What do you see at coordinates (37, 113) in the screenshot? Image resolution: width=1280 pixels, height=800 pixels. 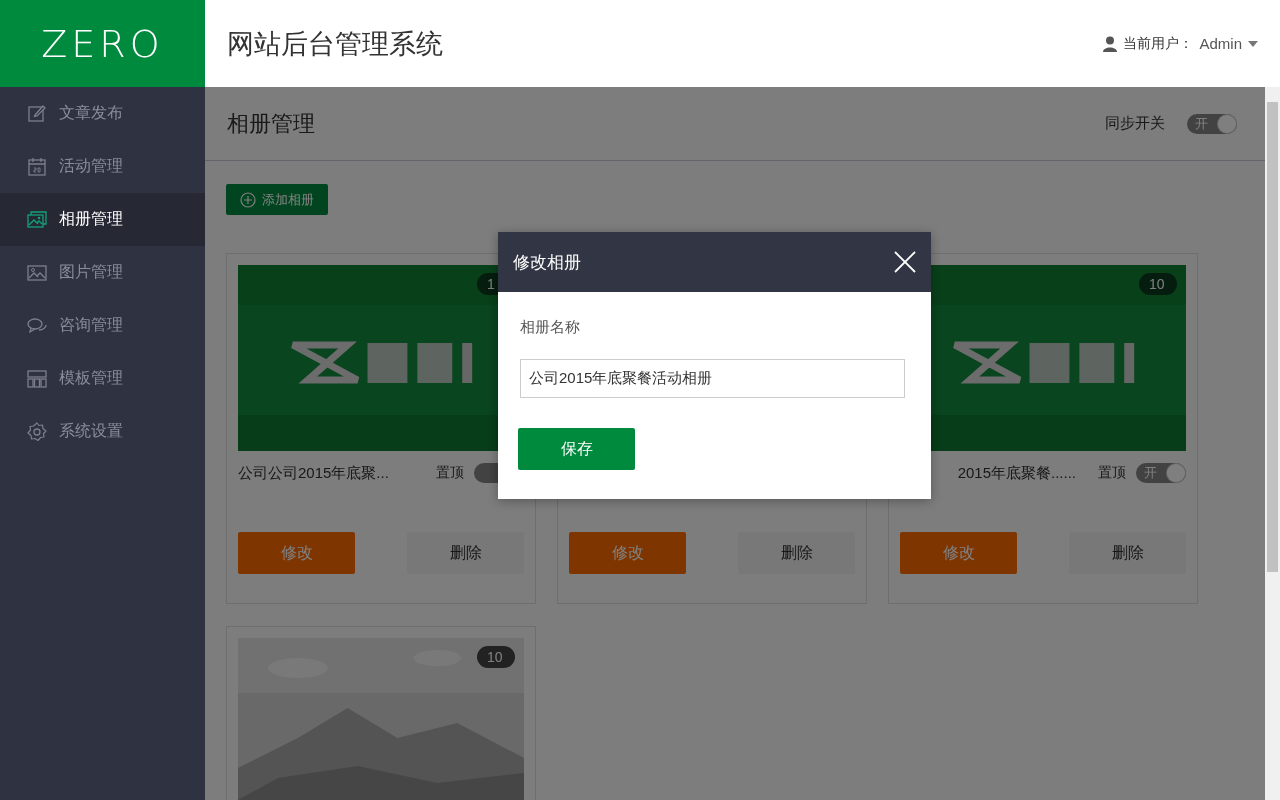 I see `edit-icon` at bounding box center [37, 113].